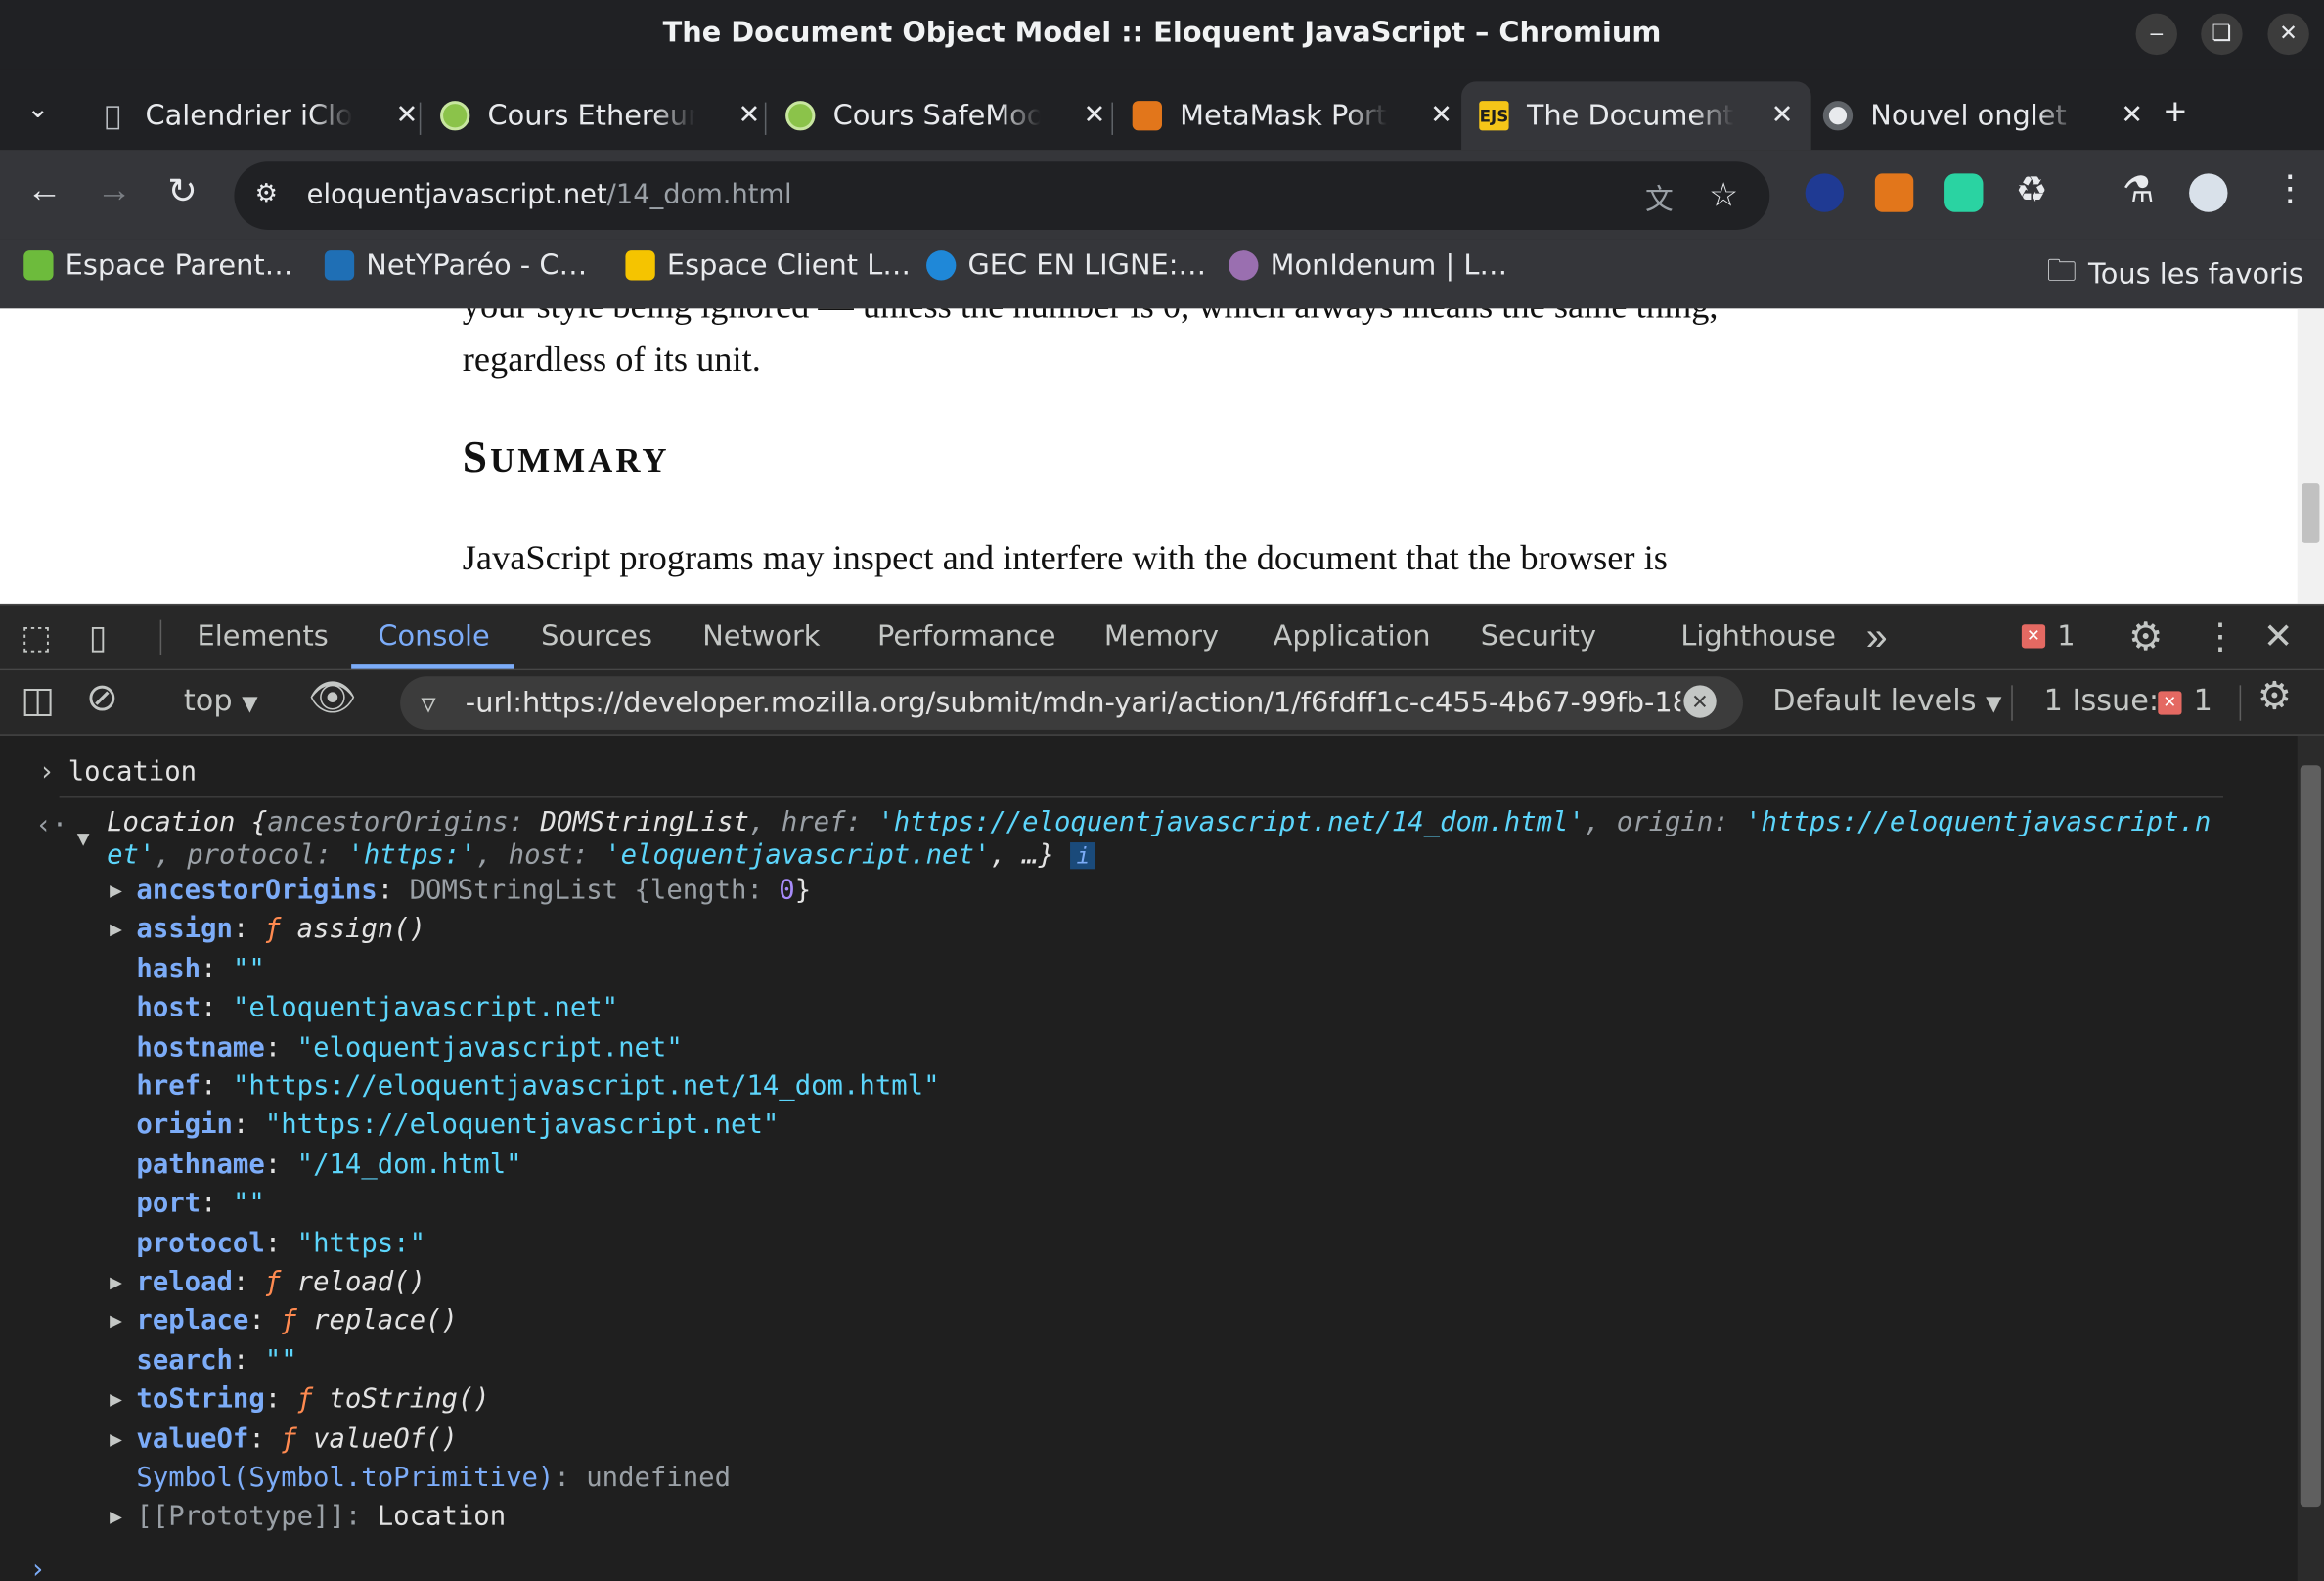  What do you see at coordinates (761, 636) in the screenshot?
I see `tab-network: Network` at bounding box center [761, 636].